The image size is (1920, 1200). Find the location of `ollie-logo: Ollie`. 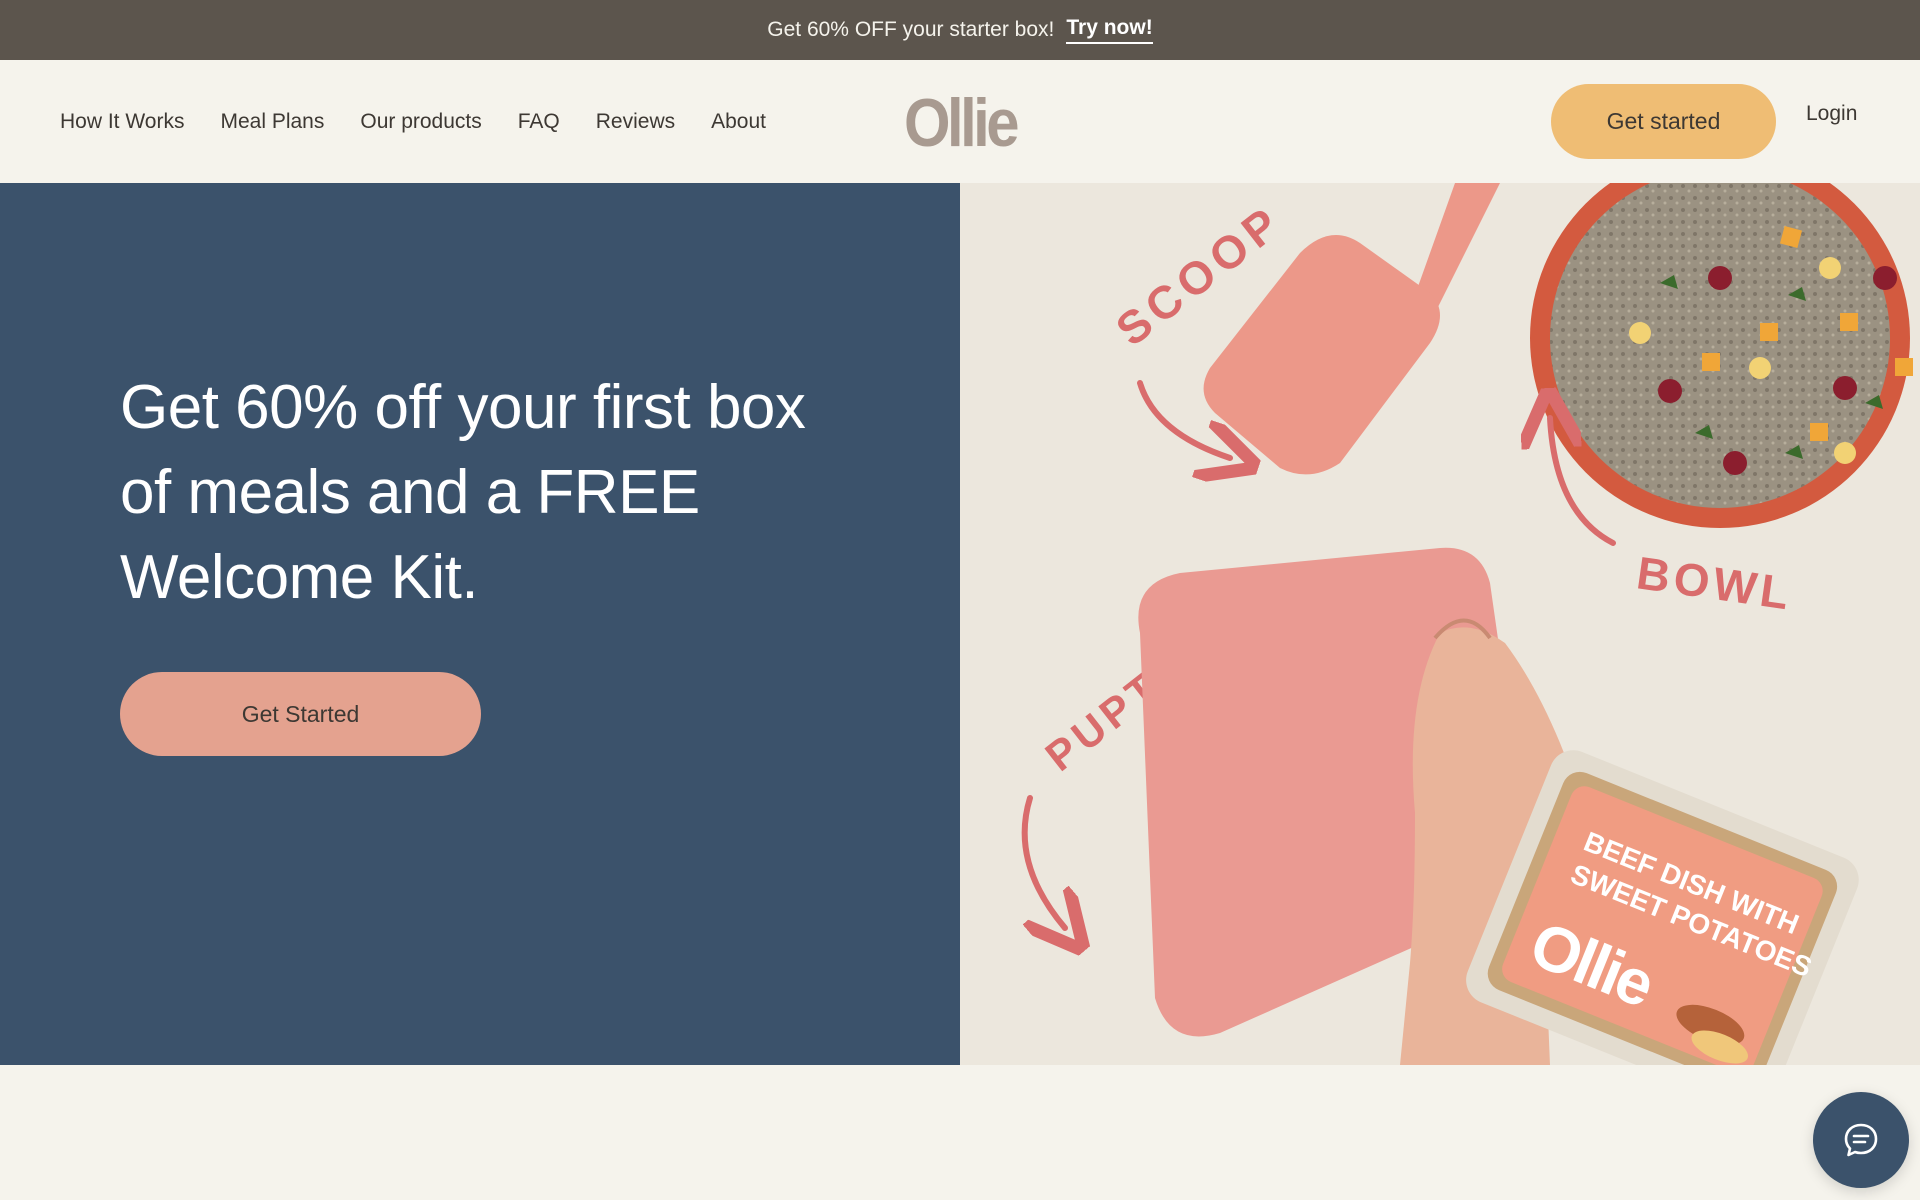

ollie-logo: Ollie is located at coordinates (962, 123).